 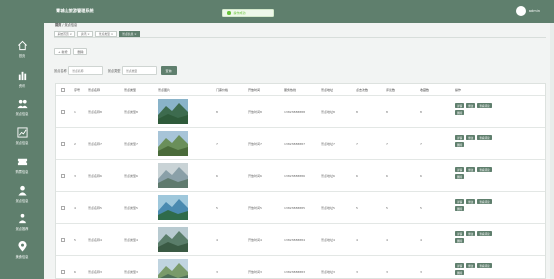 What do you see at coordinates (217, 271) in the screenshot?
I see `cell-price: 3` at bounding box center [217, 271].